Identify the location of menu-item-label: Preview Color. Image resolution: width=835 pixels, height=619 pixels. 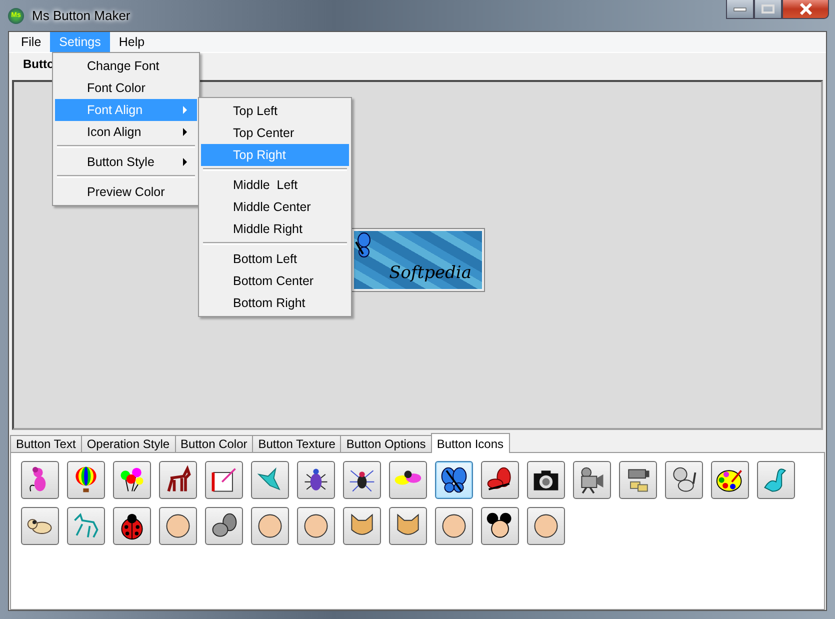
(126, 192).